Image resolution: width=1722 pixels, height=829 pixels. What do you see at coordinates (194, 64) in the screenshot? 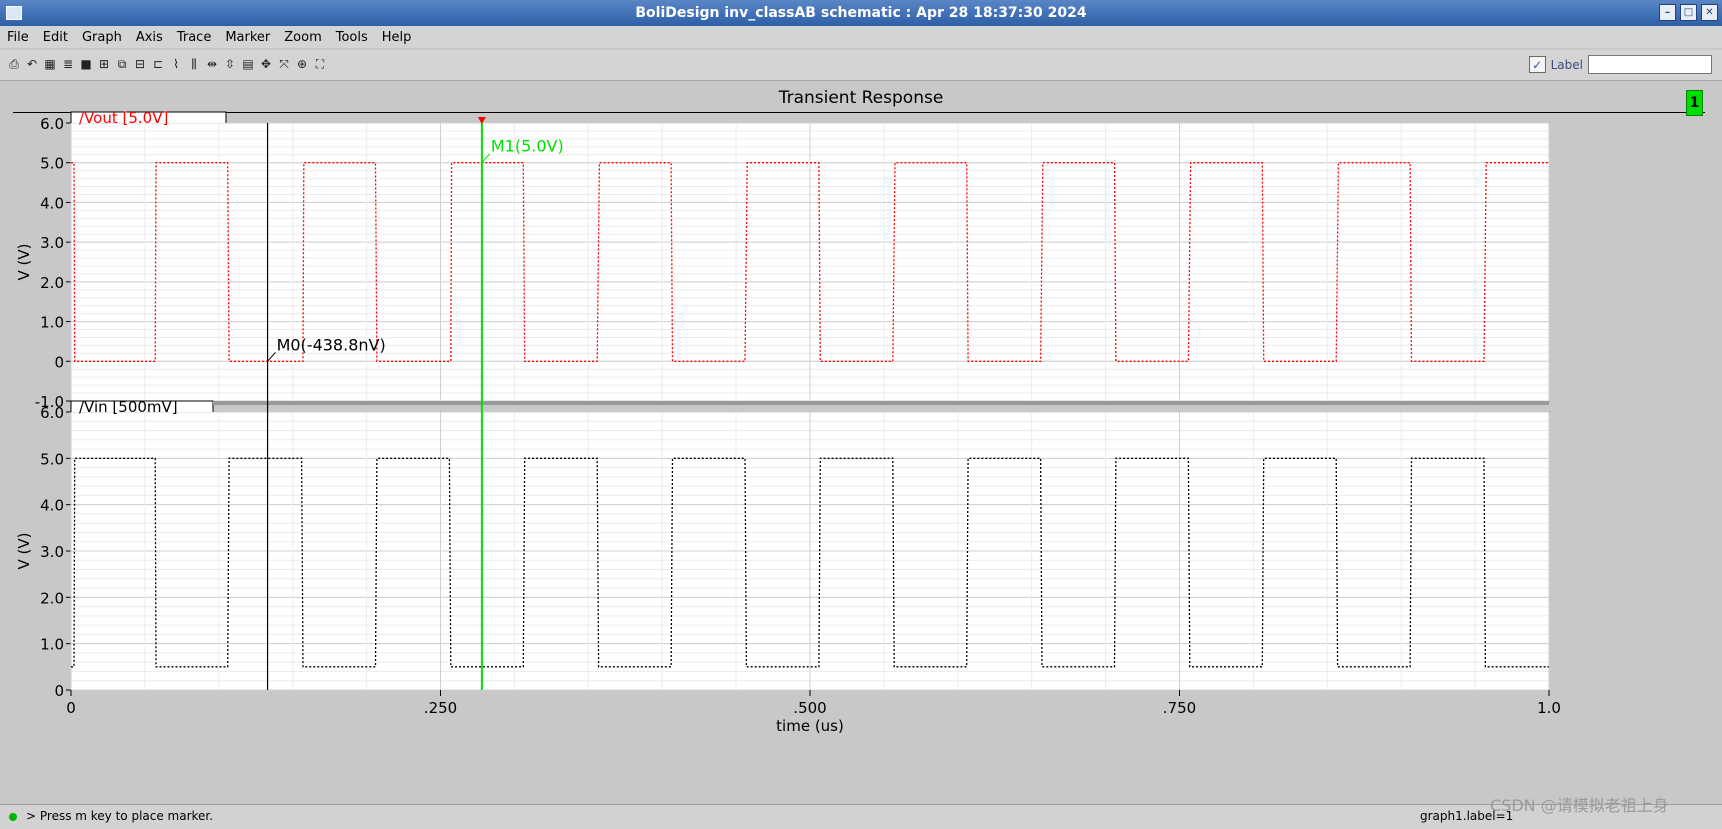
I see `bars-icon: ⫼` at bounding box center [194, 64].